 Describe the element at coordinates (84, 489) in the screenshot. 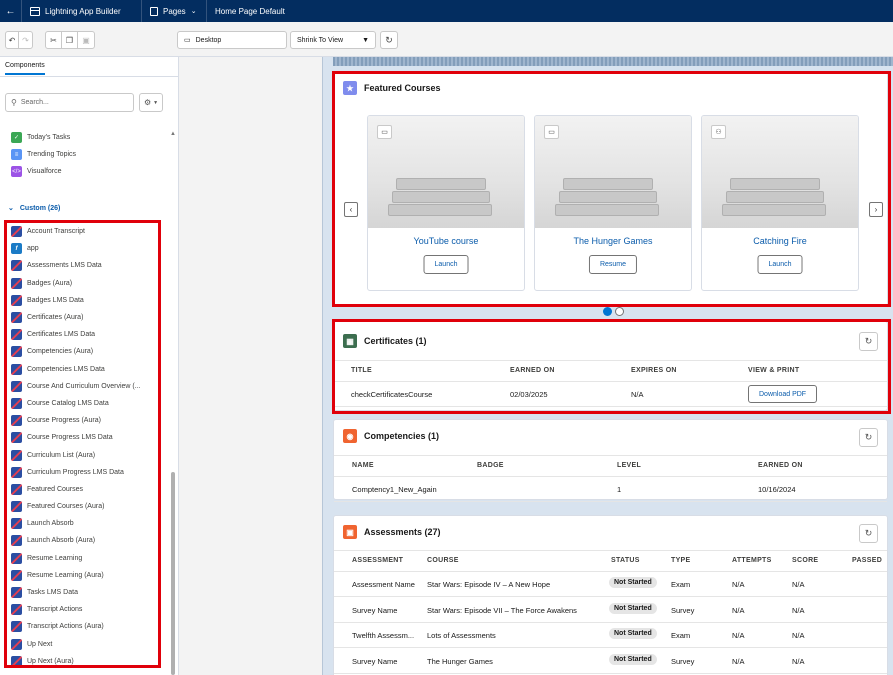

I see `component-item: Featured Courses` at that location.